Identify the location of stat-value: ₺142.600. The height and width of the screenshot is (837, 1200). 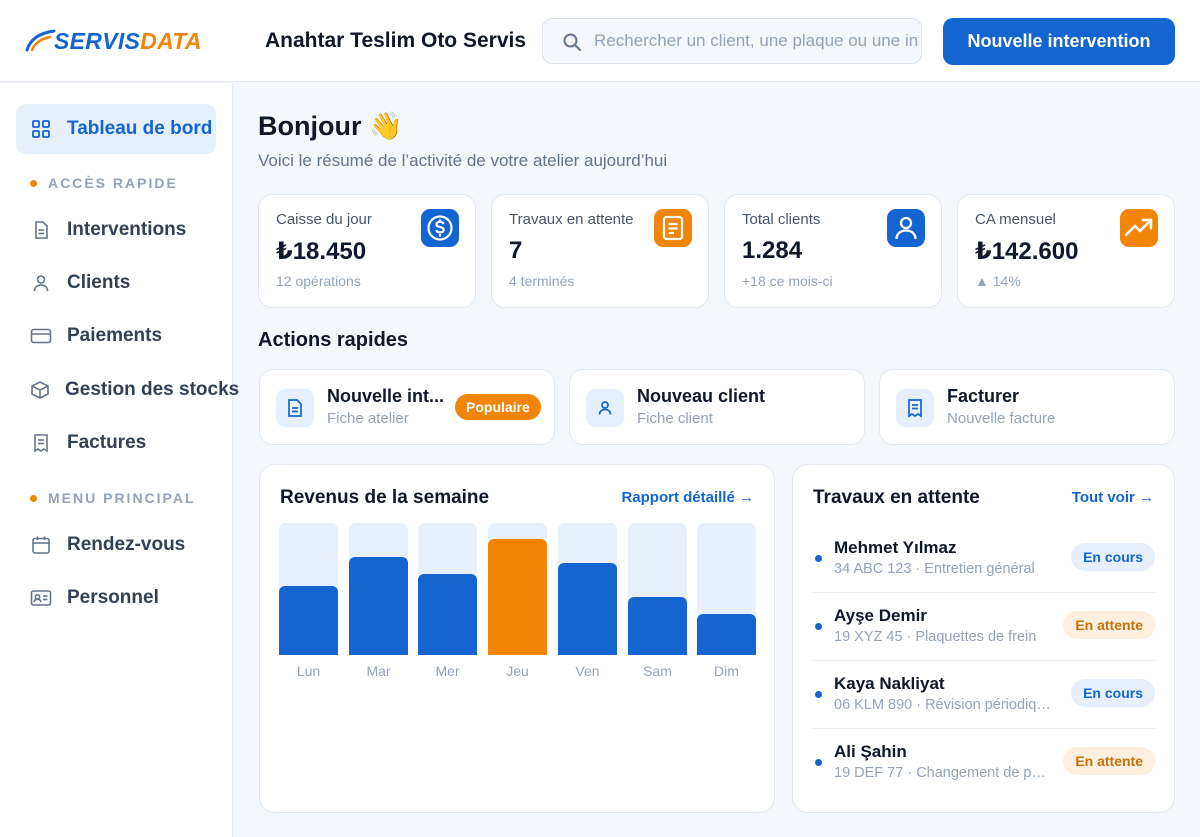
(1027, 251).